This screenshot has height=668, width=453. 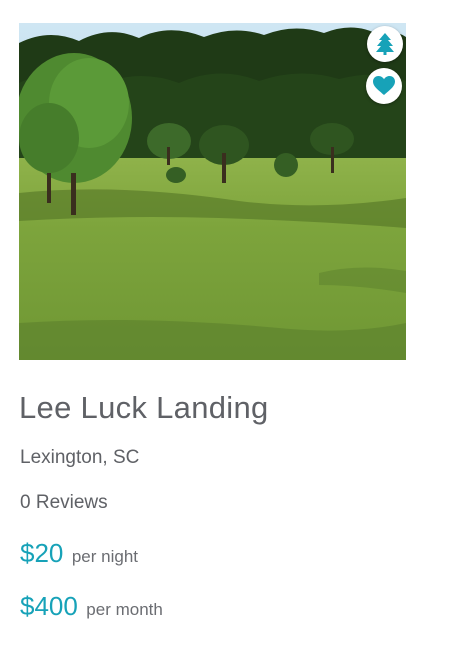 I want to click on monthly-price: $400 per month, so click(x=91, y=606).